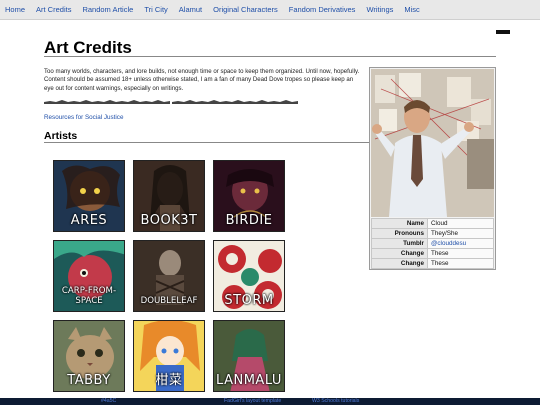 This screenshot has height=405, width=540. I want to click on artist-name: LANMALU, so click(249, 380).